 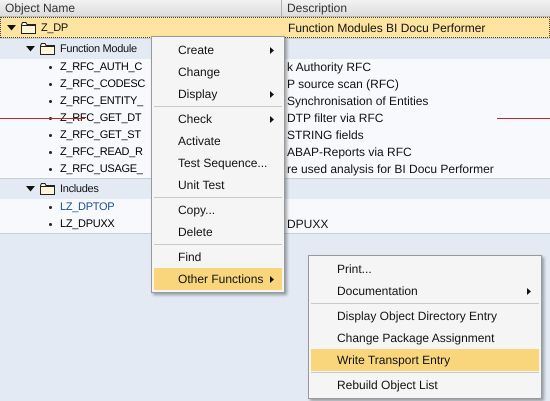 What do you see at coordinates (325, 135) in the screenshot?
I see `object-description: STRING fields` at bounding box center [325, 135].